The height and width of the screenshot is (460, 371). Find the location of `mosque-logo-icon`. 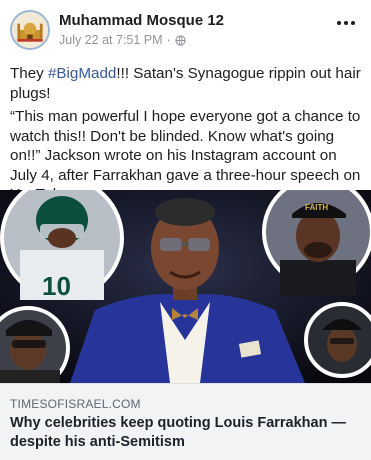

mosque-logo-icon is located at coordinates (30, 30).